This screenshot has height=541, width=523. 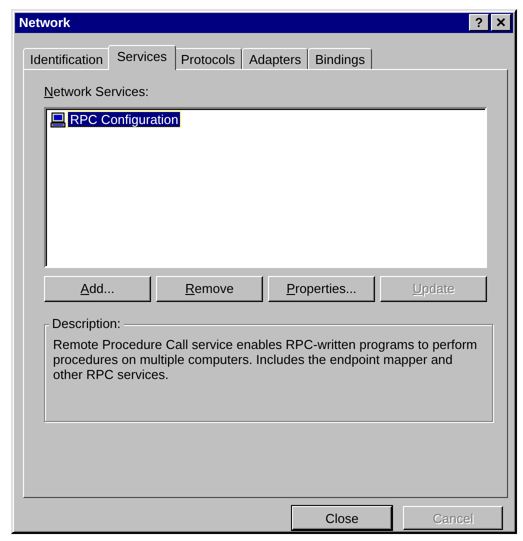 What do you see at coordinates (342, 518) in the screenshot?
I see `close-dialog-button: Close` at bounding box center [342, 518].